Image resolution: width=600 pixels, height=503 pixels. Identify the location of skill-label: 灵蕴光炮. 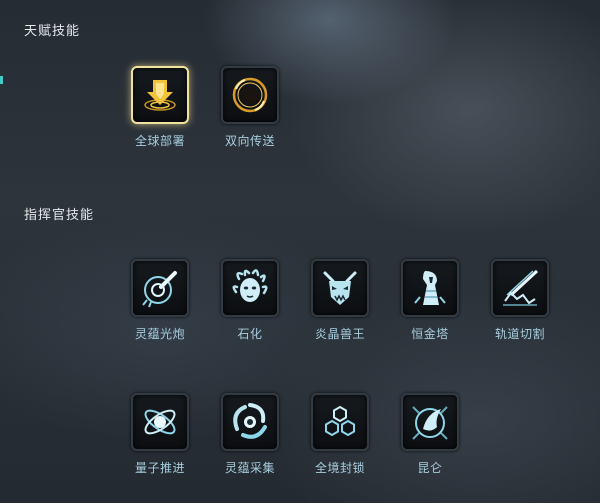
(159, 334).